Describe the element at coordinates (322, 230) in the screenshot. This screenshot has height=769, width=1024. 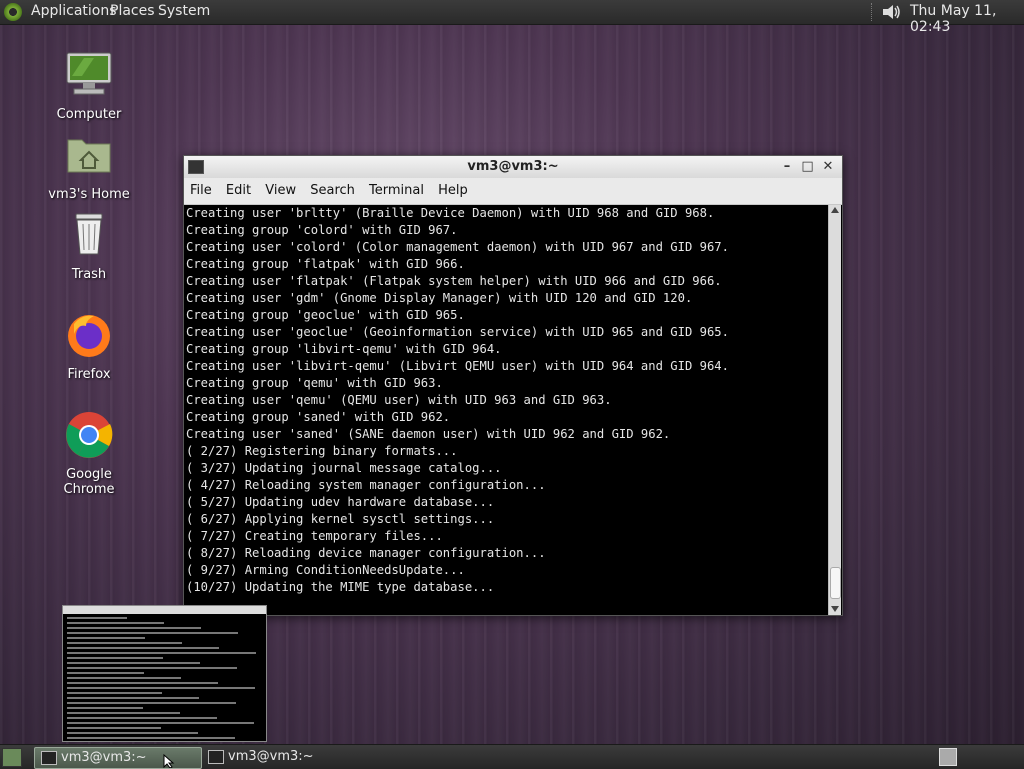
I see `terminal-line: Creating group 'colord' with GID 967.` at that location.